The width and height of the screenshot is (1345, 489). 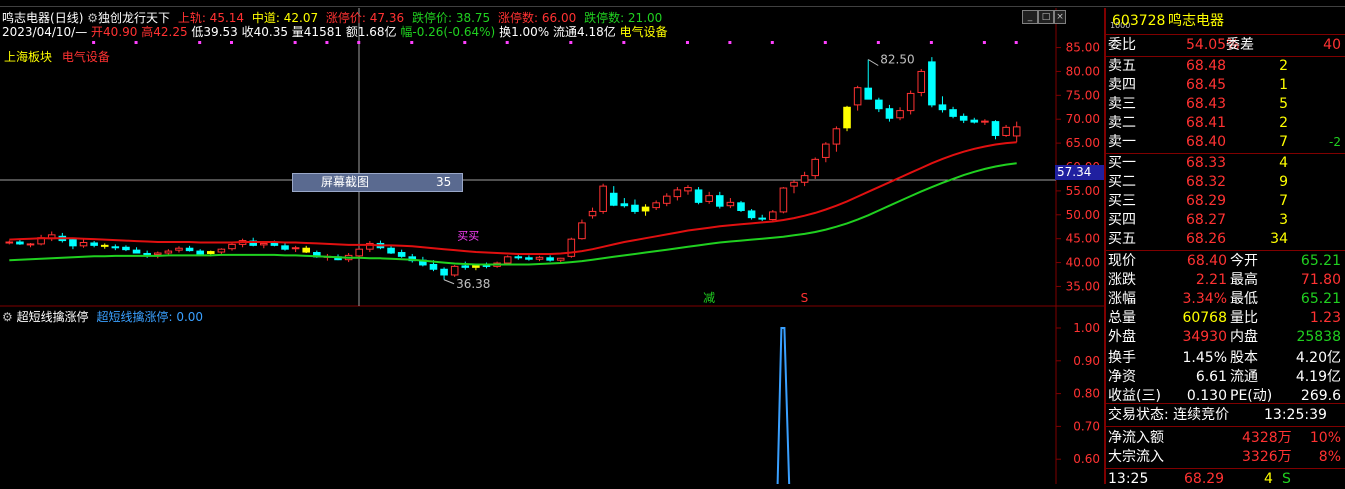 I want to click on stat-label: 内盘, so click(x=1244, y=337).